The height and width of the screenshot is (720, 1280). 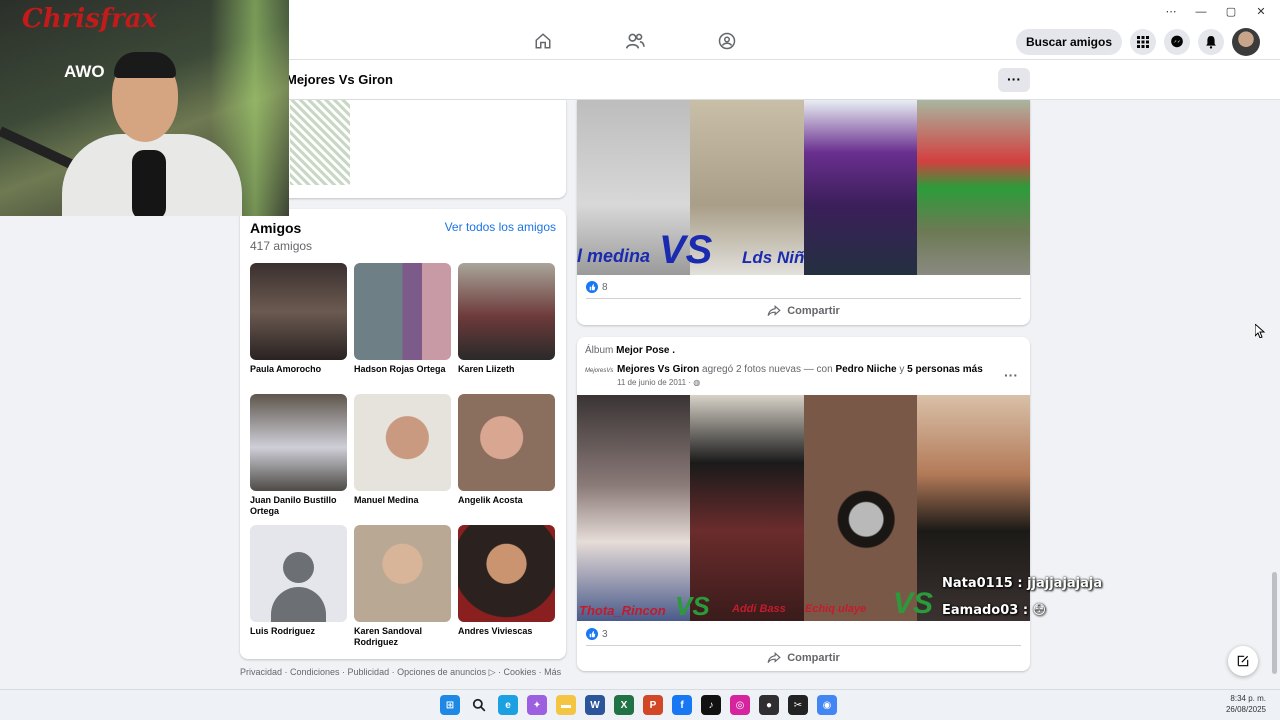 I want to click on friend-item: Luis Rodriguez, so click(x=298, y=590).